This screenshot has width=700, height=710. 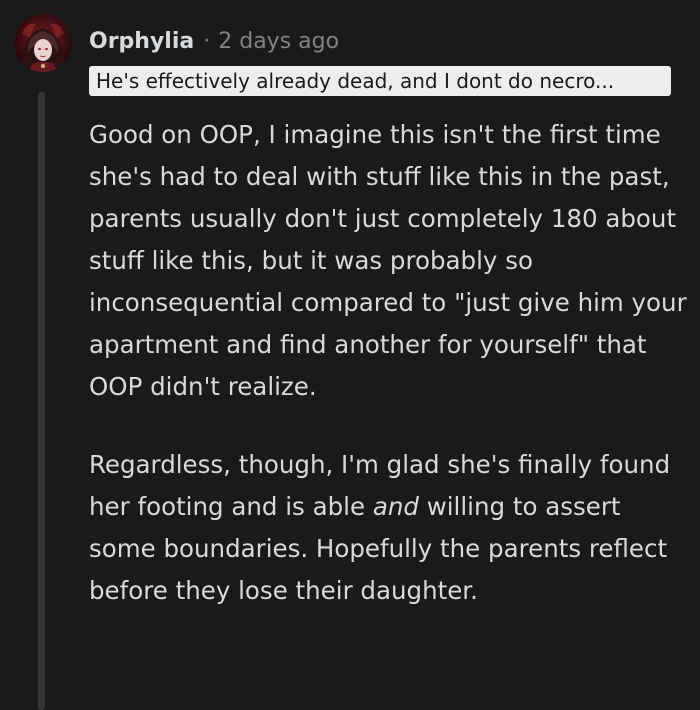 What do you see at coordinates (278, 41) in the screenshot?
I see `comment-timestamp: 2 days ago` at bounding box center [278, 41].